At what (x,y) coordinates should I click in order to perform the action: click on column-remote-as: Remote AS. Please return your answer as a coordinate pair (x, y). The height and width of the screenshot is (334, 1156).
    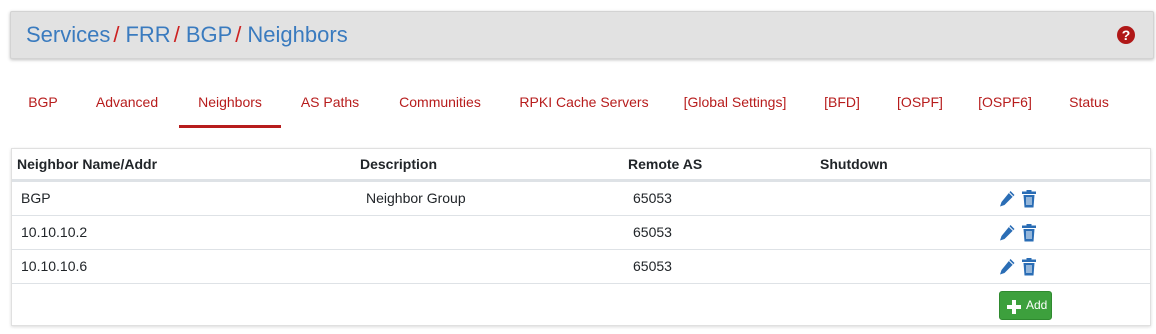
    Looking at the image, I should click on (665, 164).